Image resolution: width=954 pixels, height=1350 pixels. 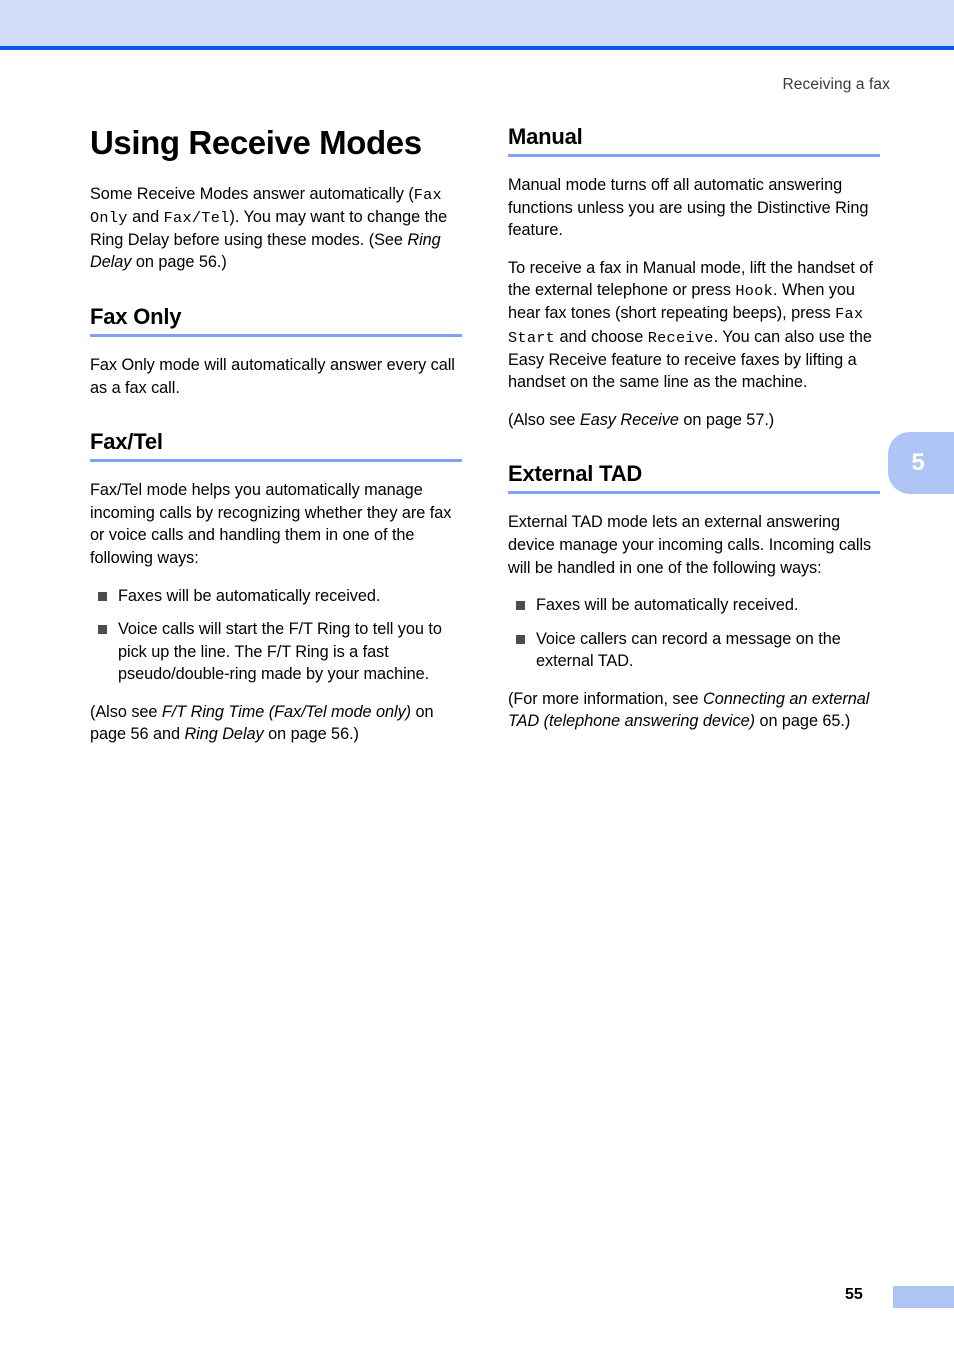 What do you see at coordinates (545, 136) in the screenshot?
I see `section-heading-manual: Manual` at bounding box center [545, 136].